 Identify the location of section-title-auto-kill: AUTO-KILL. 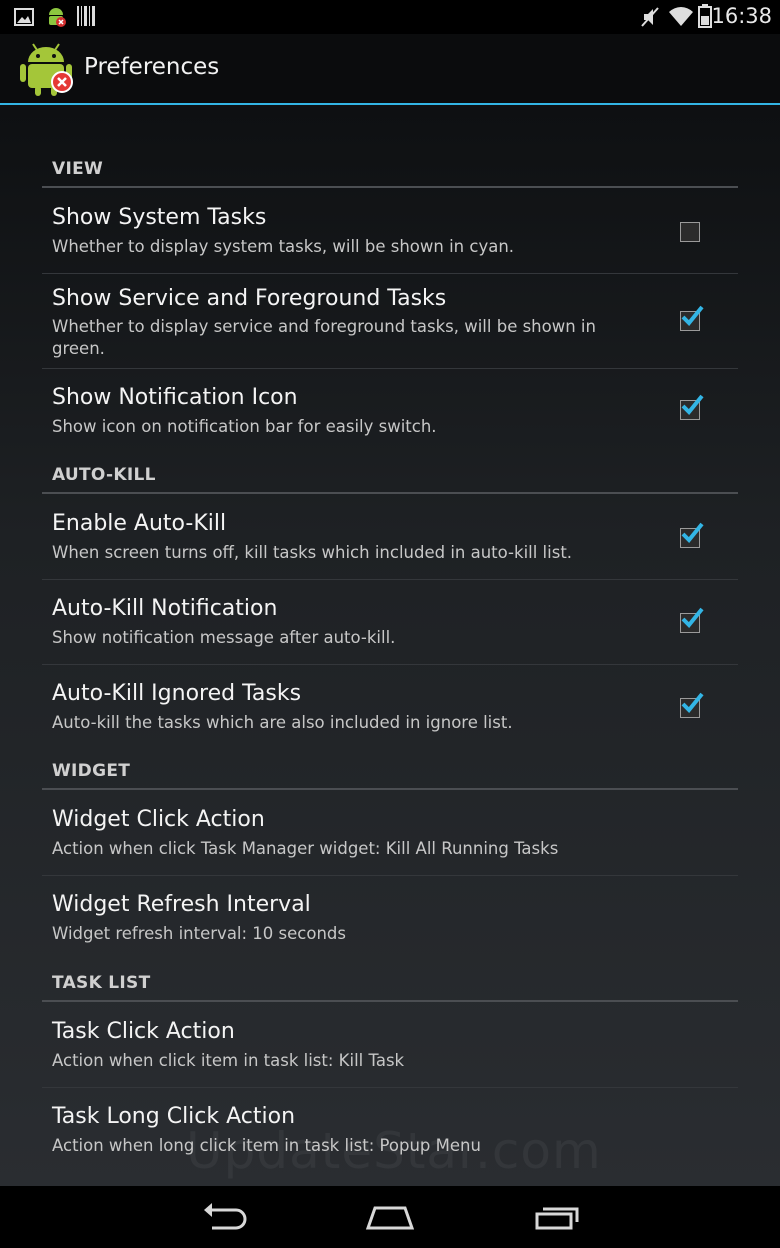
(104, 475).